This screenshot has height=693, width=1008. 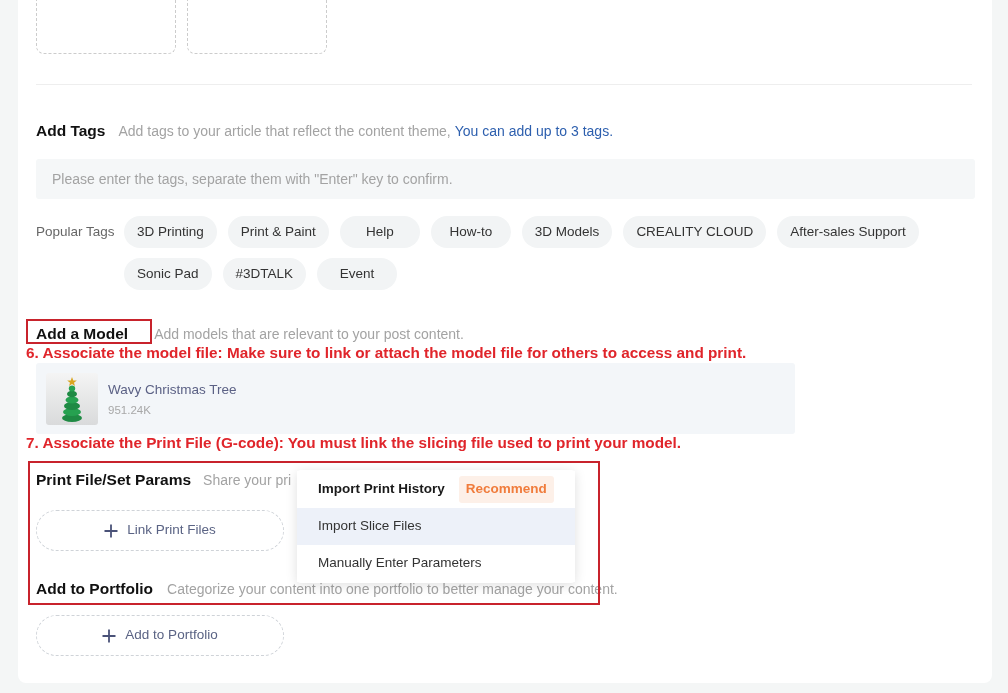 What do you see at coordinates (506, 489) in the screenshot?
I see `recommend-badge: Recommend` at bounding box center [506, 489].